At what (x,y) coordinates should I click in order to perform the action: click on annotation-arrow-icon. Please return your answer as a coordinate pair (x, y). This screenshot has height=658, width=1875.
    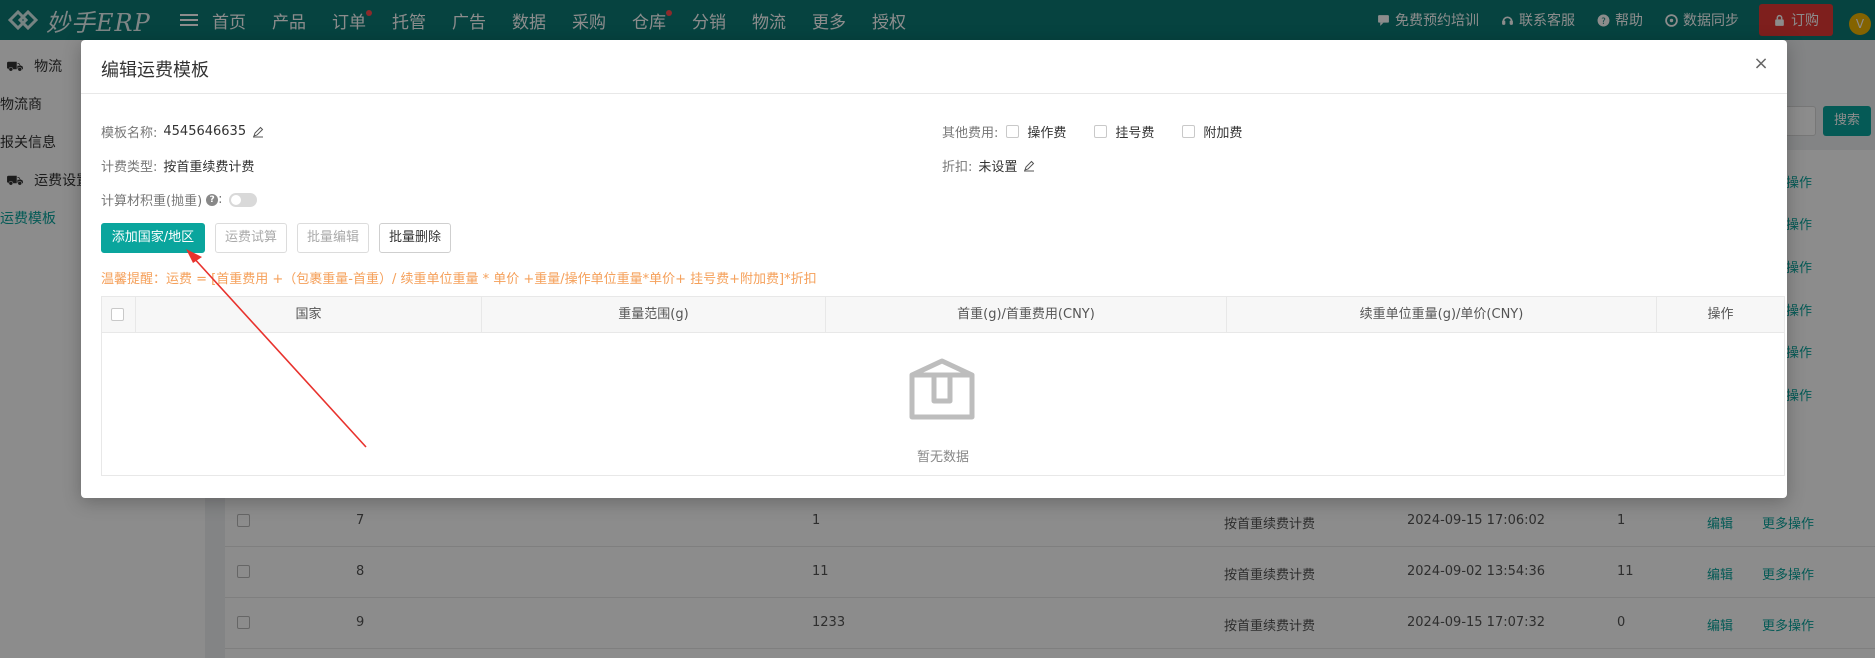
    Looking at the image, I should click on (276, 348).